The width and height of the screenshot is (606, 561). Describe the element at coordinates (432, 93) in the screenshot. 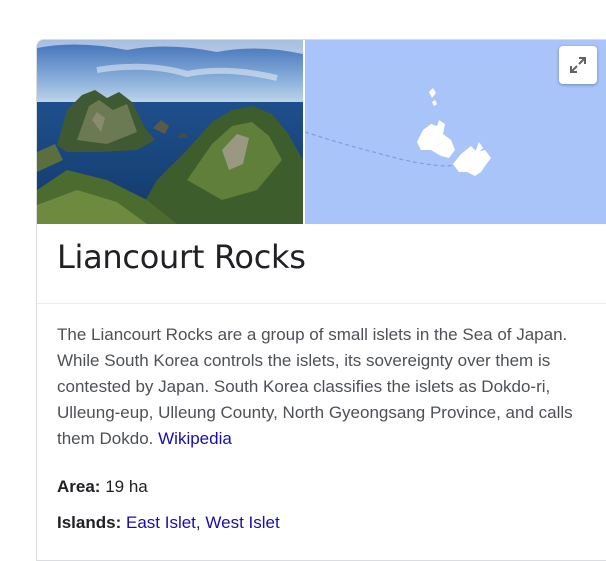

I see `map-islet-north` at that location.